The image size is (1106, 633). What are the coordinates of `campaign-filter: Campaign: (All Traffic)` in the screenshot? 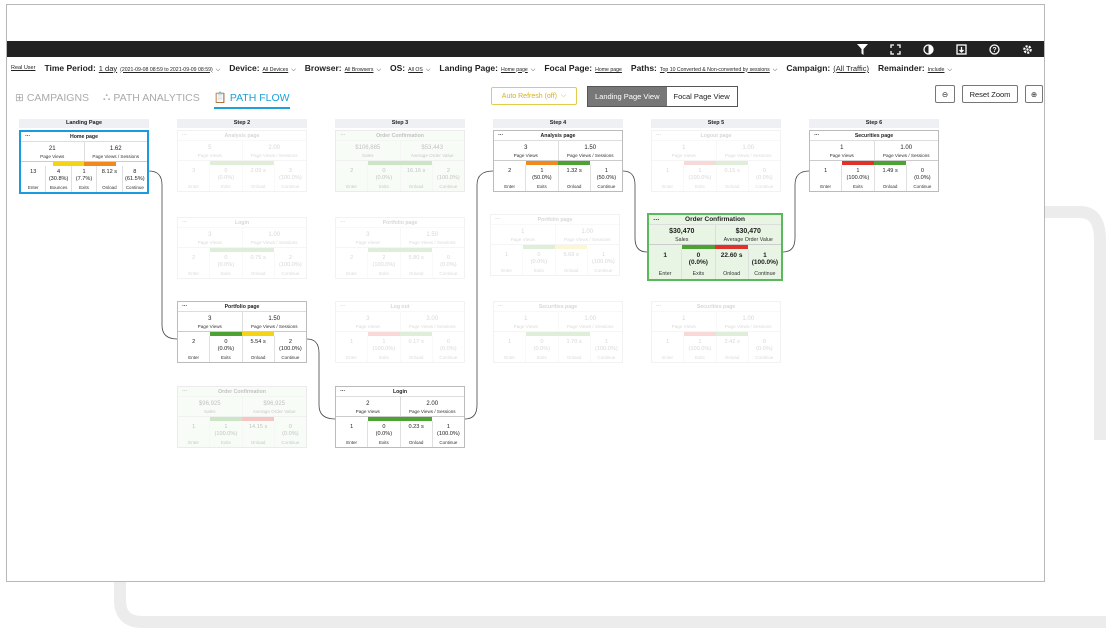 It's located at (827, 68).